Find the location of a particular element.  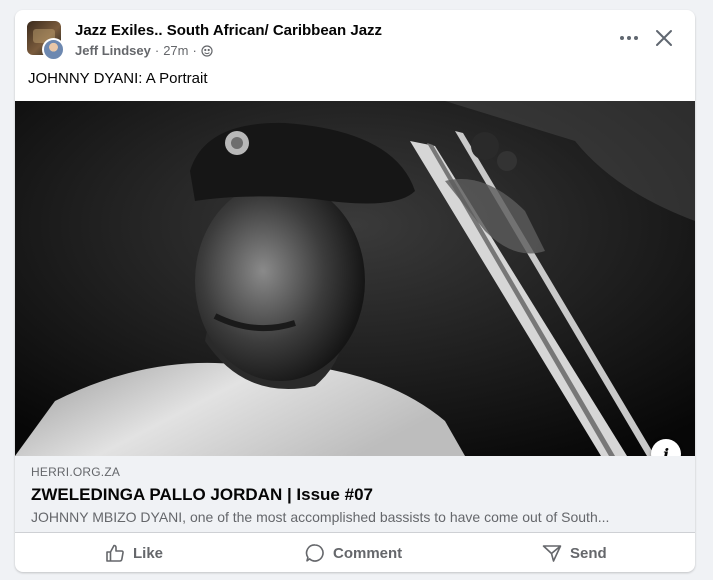

link-domain: HERRI.ORG.ZA is located at coordinates (76, 472).